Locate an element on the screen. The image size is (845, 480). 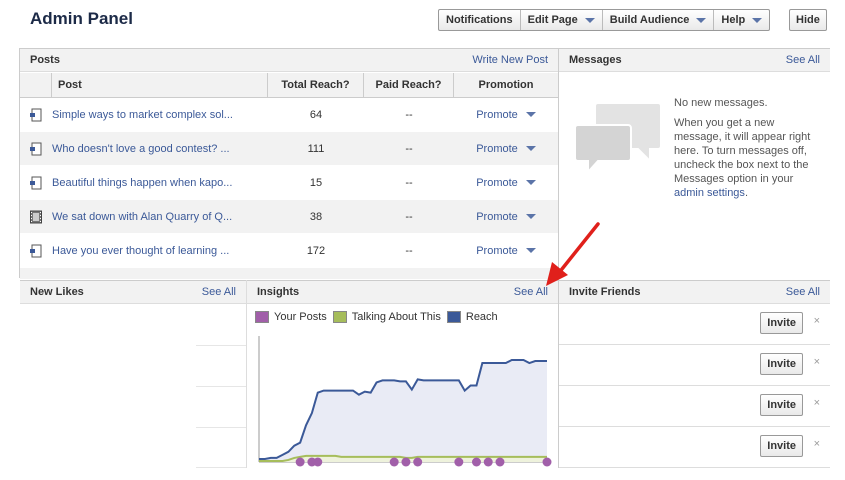
notifications-button: Notifications is located at coordinates (480, 20).